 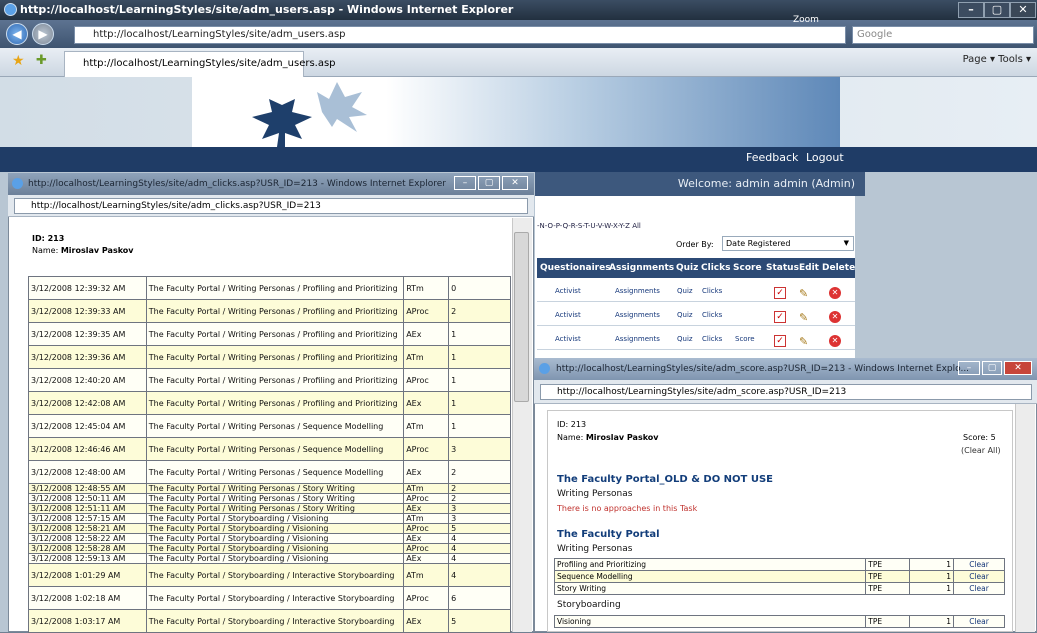 I want to click on chevron-down-icon: ▼, so click(x=846, y=243).